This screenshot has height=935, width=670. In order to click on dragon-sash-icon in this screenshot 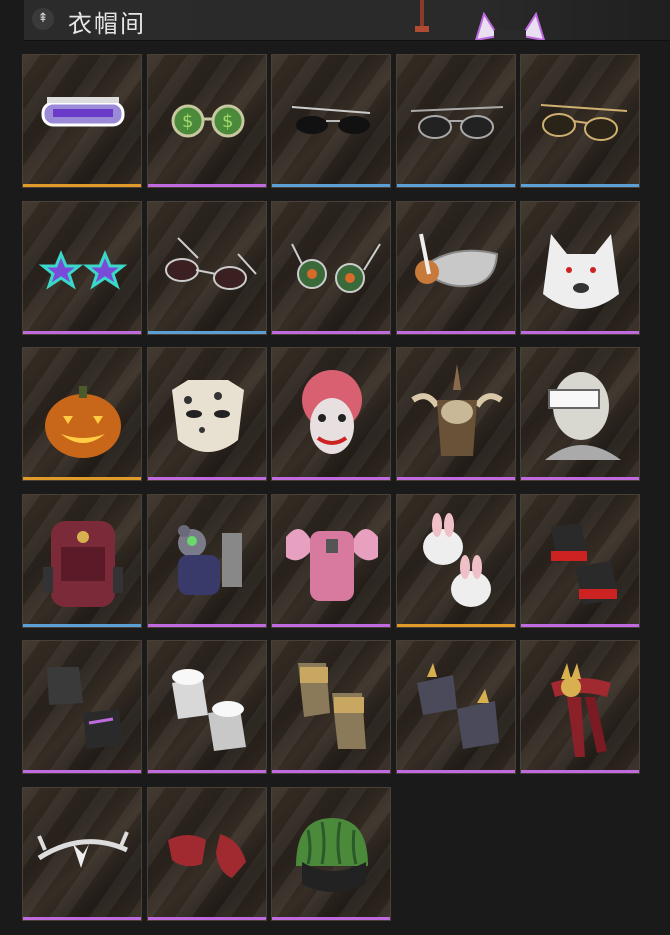, I will do `click(581, 710)`.